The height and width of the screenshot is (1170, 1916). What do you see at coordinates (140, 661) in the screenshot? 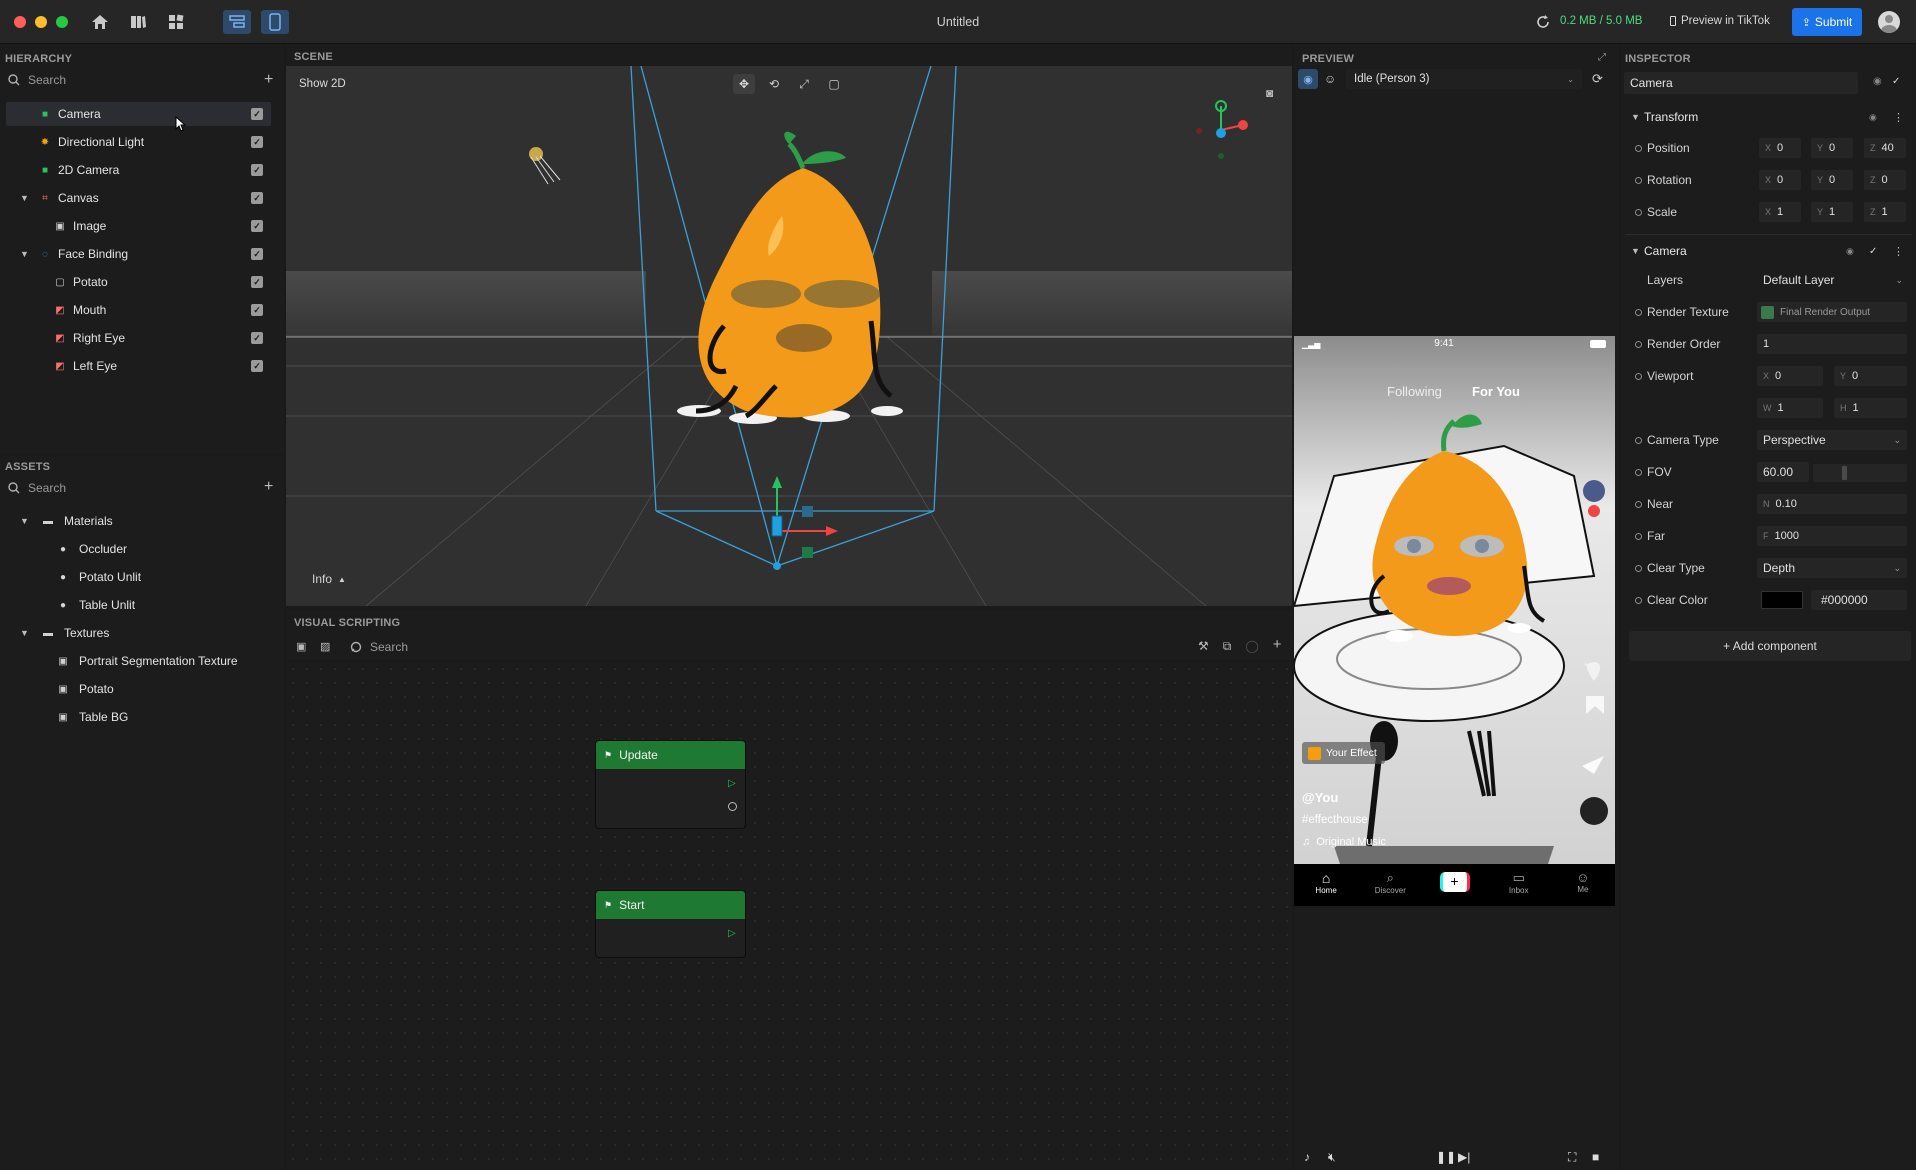
I see `asset-item-portrait-segmentation-texture: ▣ Portrait Segmentation Texture` at bounding box center [140, 661].